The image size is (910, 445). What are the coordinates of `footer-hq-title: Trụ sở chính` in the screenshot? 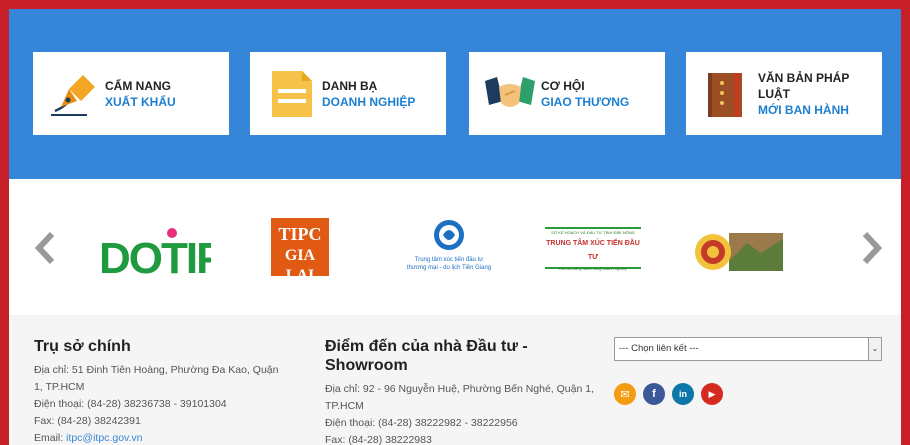 It's located at (82, 346).